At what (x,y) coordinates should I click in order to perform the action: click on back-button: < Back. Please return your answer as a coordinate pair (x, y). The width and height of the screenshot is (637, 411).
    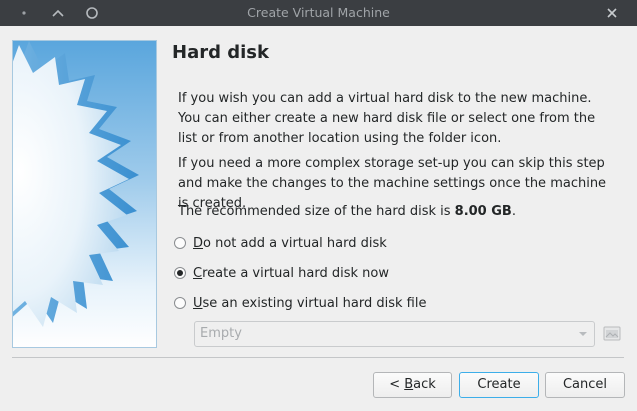
    Looking at the image, I should click on (412, 385).